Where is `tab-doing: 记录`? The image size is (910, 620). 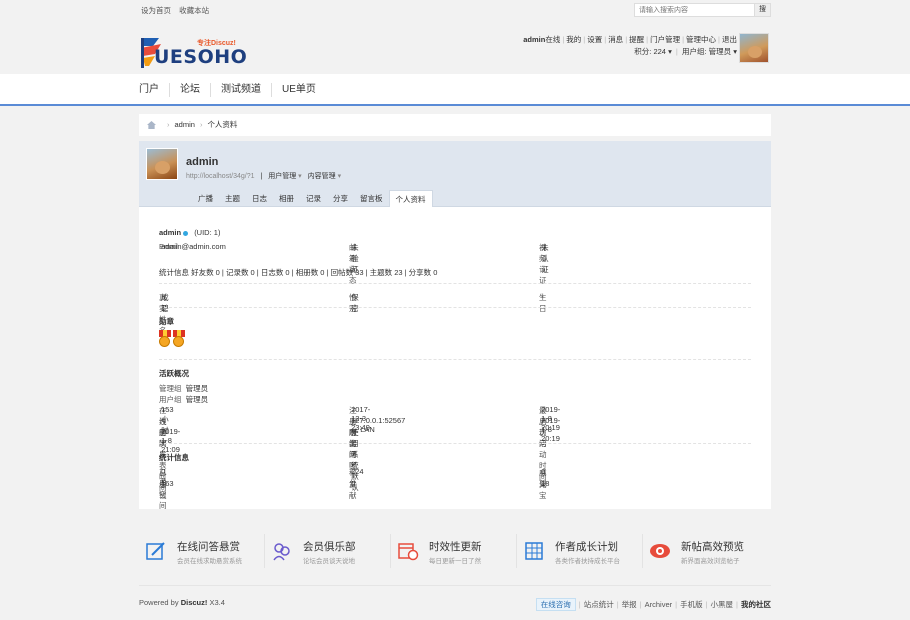
tab-doing: 记录 is located at coordinates (313, 198).